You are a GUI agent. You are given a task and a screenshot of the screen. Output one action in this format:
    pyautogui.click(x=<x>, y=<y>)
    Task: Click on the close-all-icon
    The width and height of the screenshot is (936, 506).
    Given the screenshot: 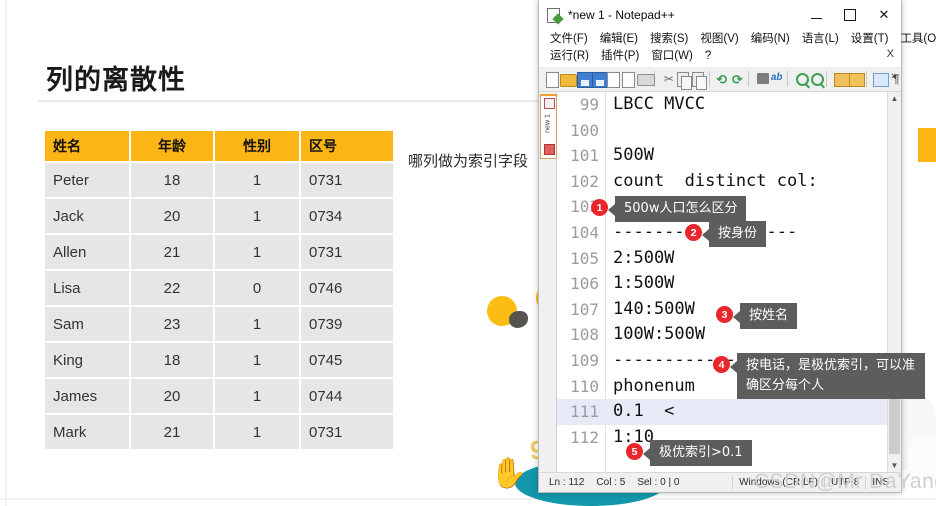 What is the action you would take?
    pyautogui.click(x=627, y=79)
    